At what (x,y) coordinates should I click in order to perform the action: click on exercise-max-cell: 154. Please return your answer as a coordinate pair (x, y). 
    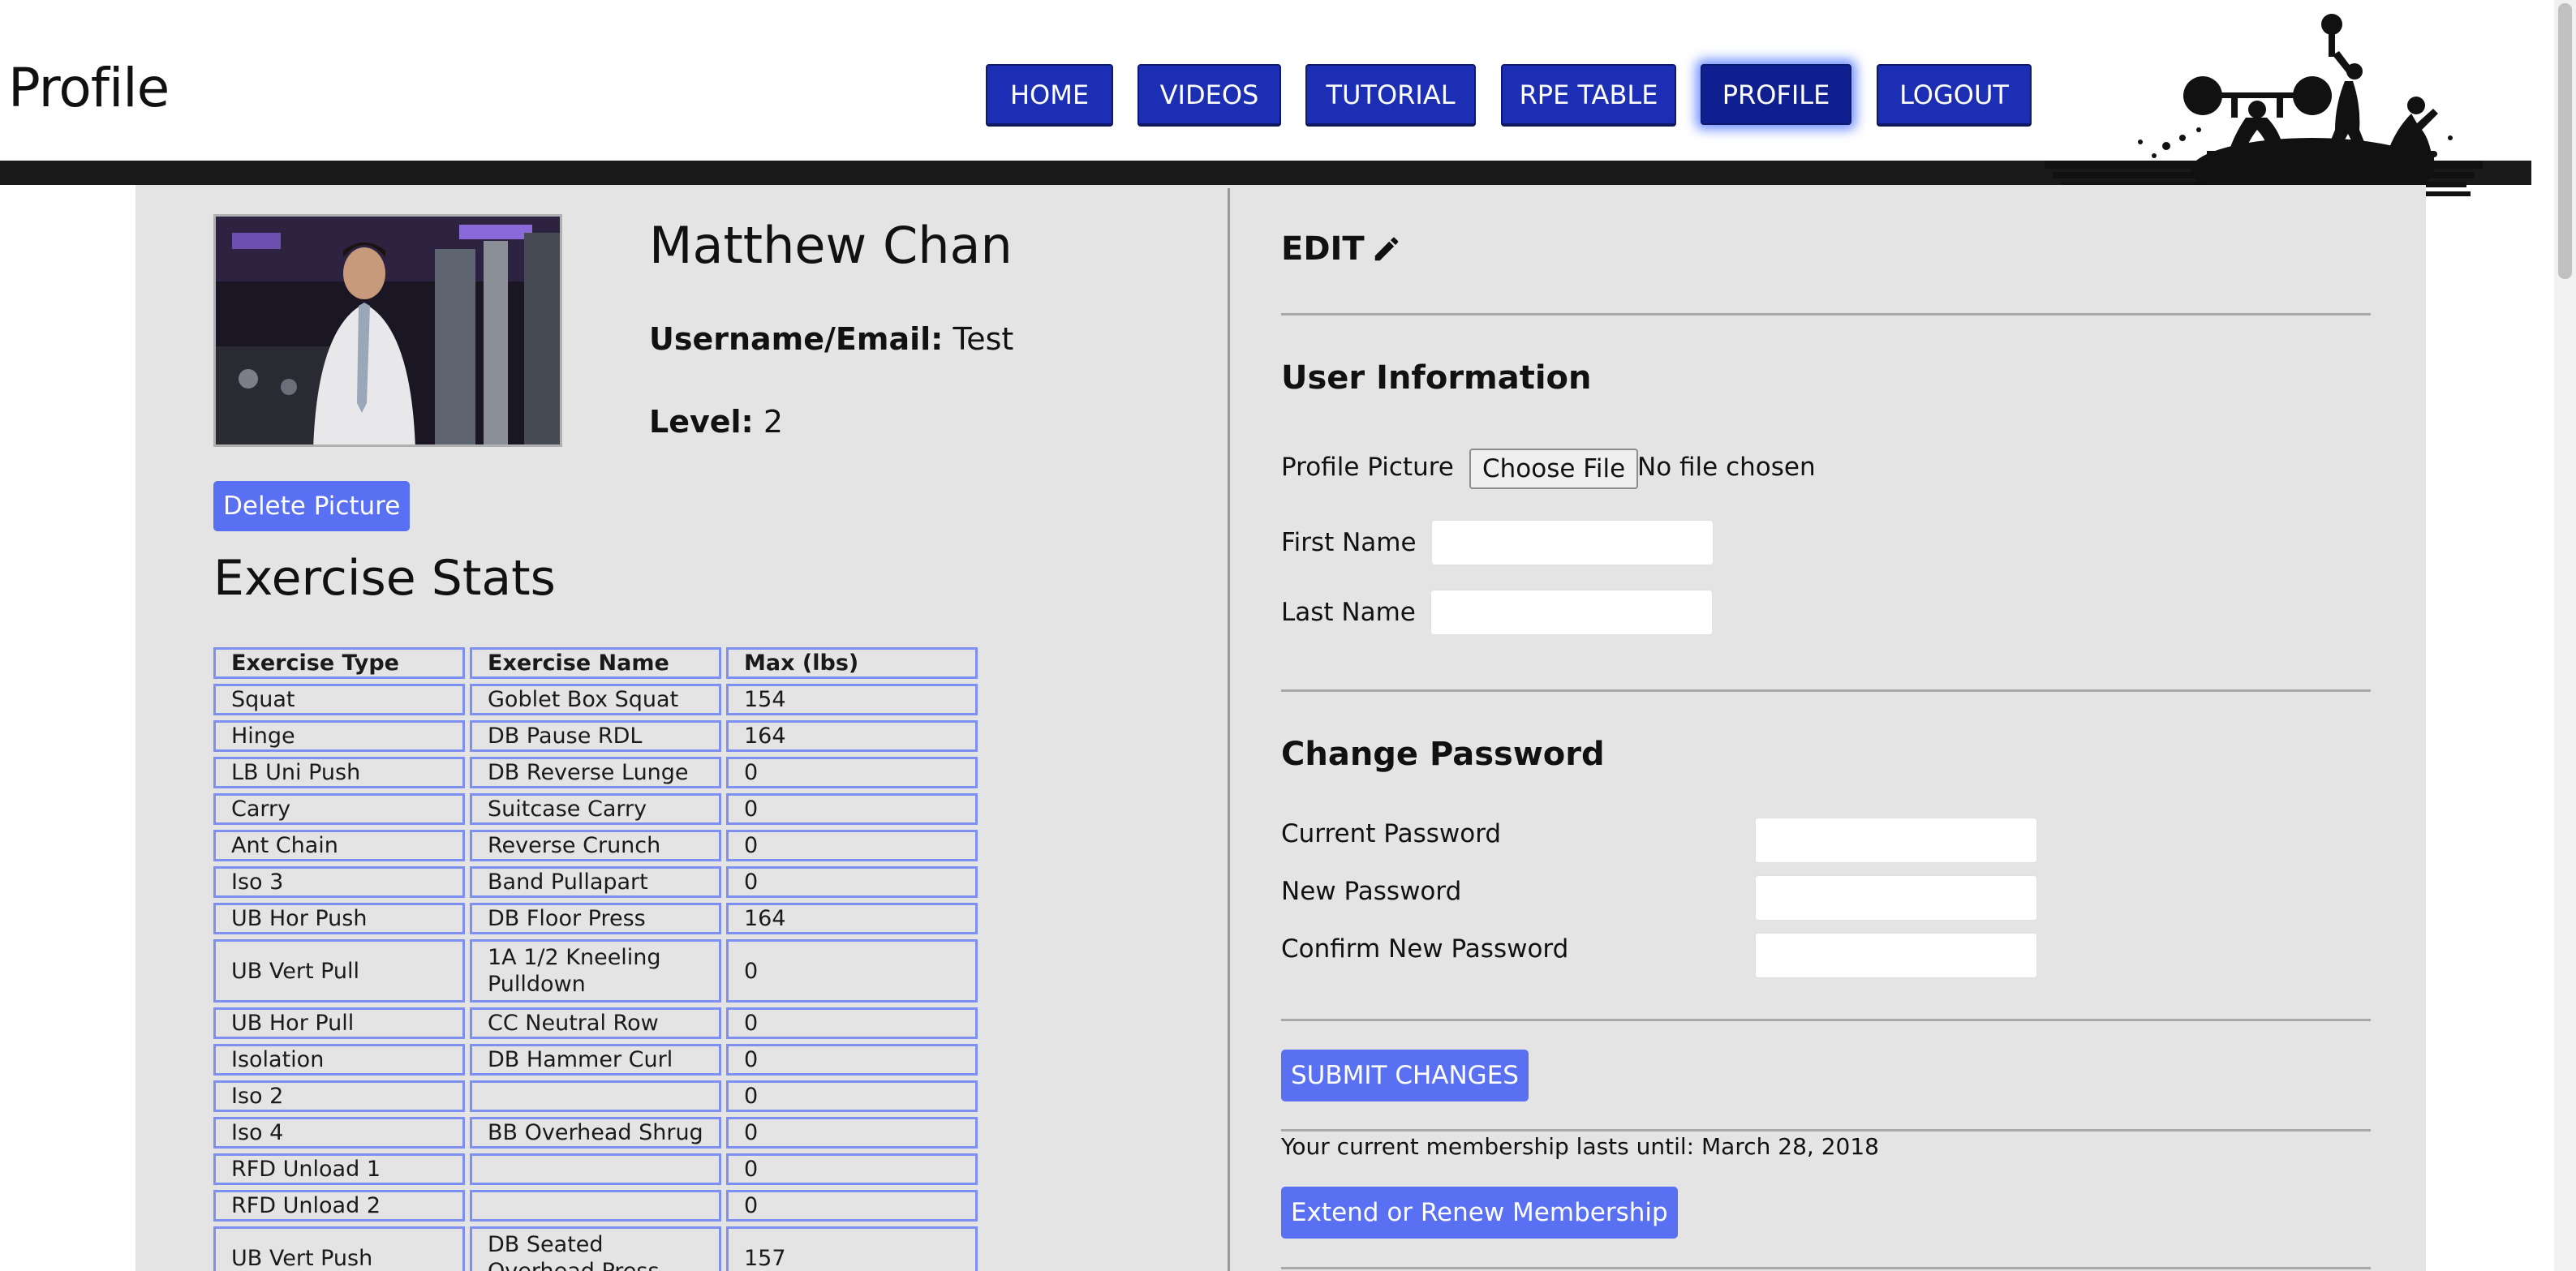
    Looking at the image, I should click on (852, 699).